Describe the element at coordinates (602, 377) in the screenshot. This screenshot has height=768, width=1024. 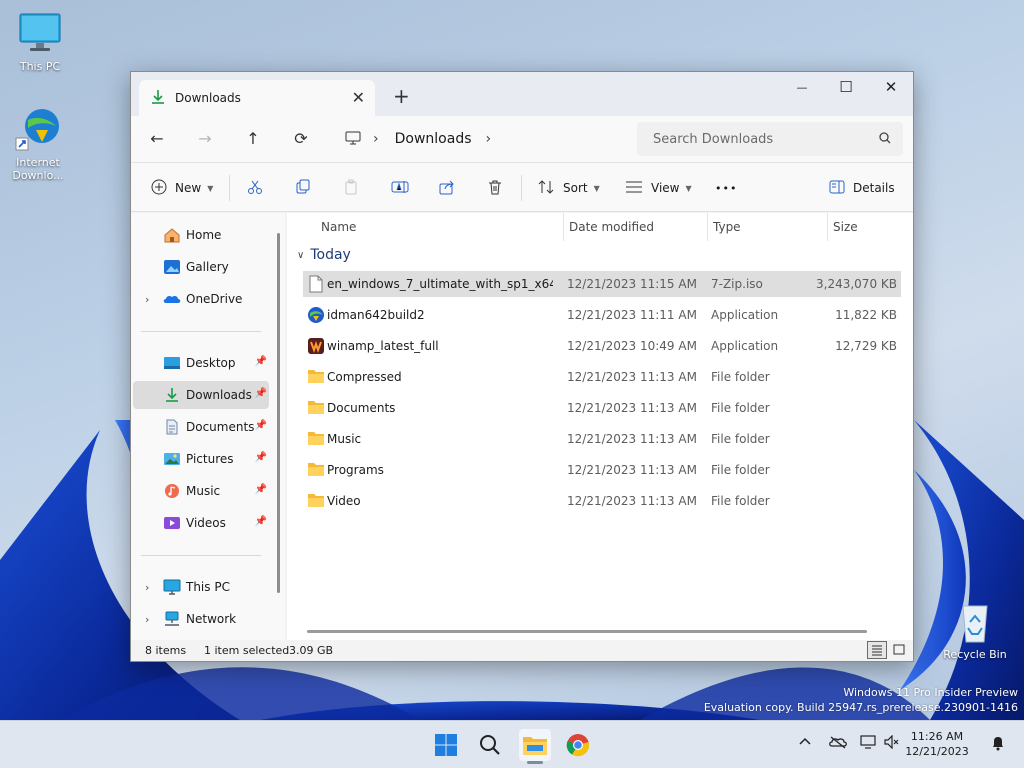
I see `table-row: Compressed 12/21/2023 11:13 AM File folder` at that location.